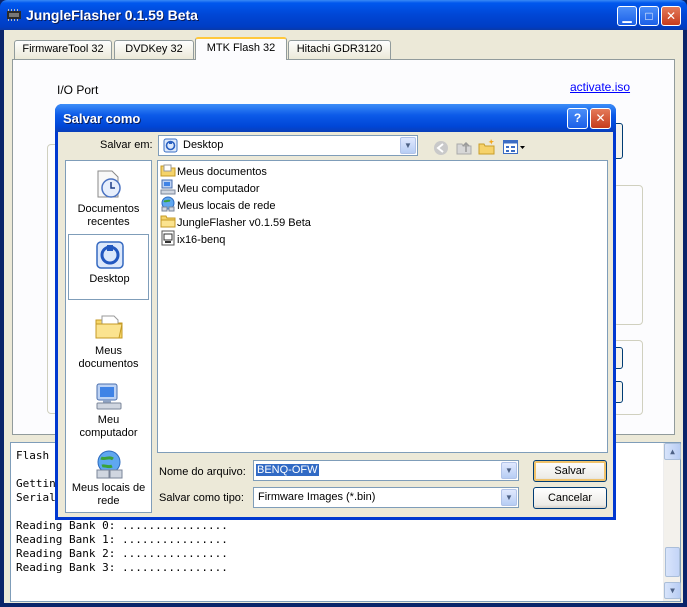  I want to click on scroll-down-button: ▼, so click(672, 590).